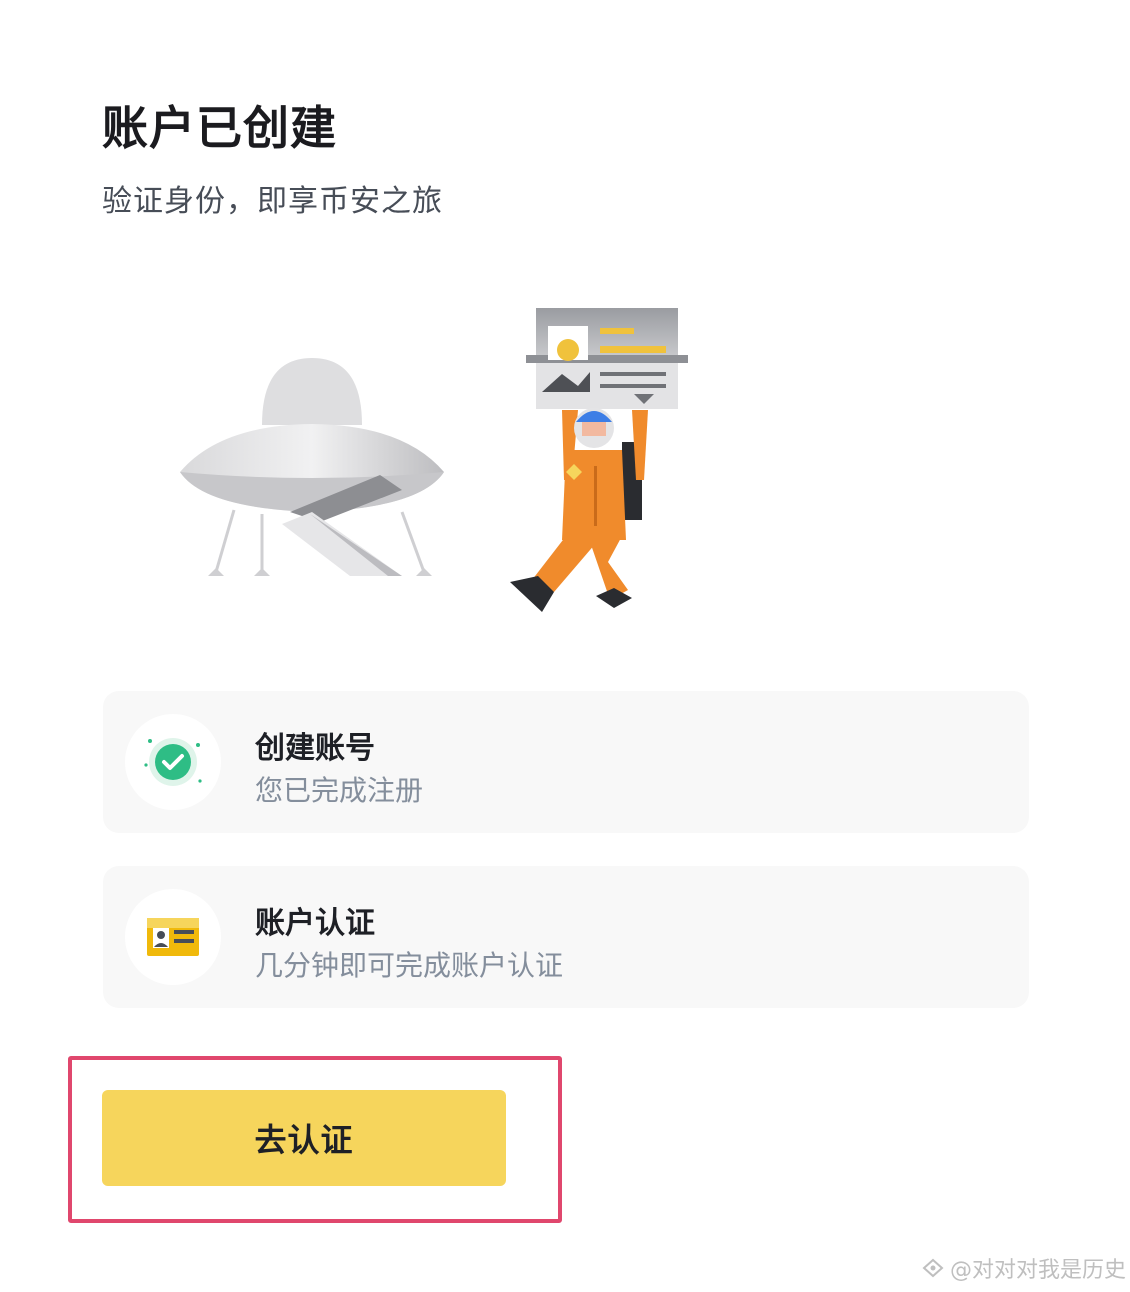 Image resolution: width=1130 pixels, height=1292 pixels. What do you see at coordinates (304, 1138) in the screenshot?
I see `verify-button: 去认证` at bounding box center [304, 1138].